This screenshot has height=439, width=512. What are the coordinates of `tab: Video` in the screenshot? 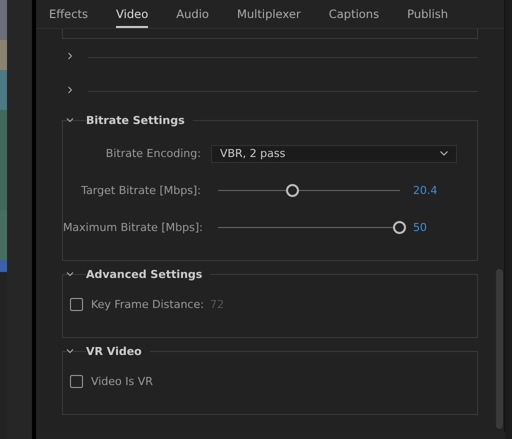 It's located at (132, 17).